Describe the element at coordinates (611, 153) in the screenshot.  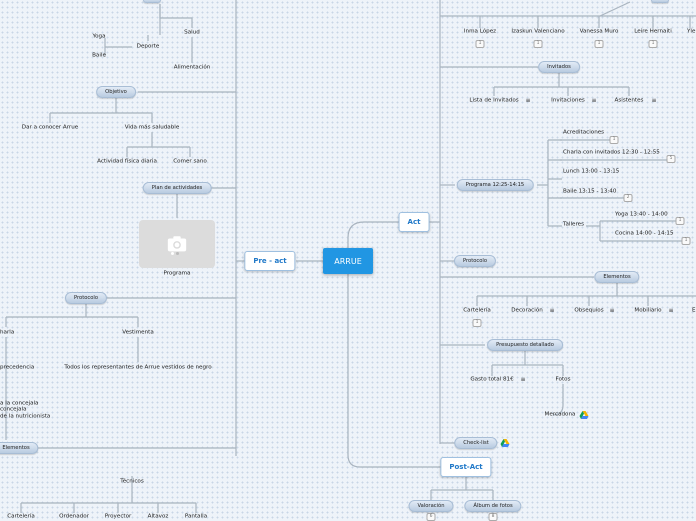
I see `node-charla-act: Charla con invitados 12:30 - 12:55` at that location.